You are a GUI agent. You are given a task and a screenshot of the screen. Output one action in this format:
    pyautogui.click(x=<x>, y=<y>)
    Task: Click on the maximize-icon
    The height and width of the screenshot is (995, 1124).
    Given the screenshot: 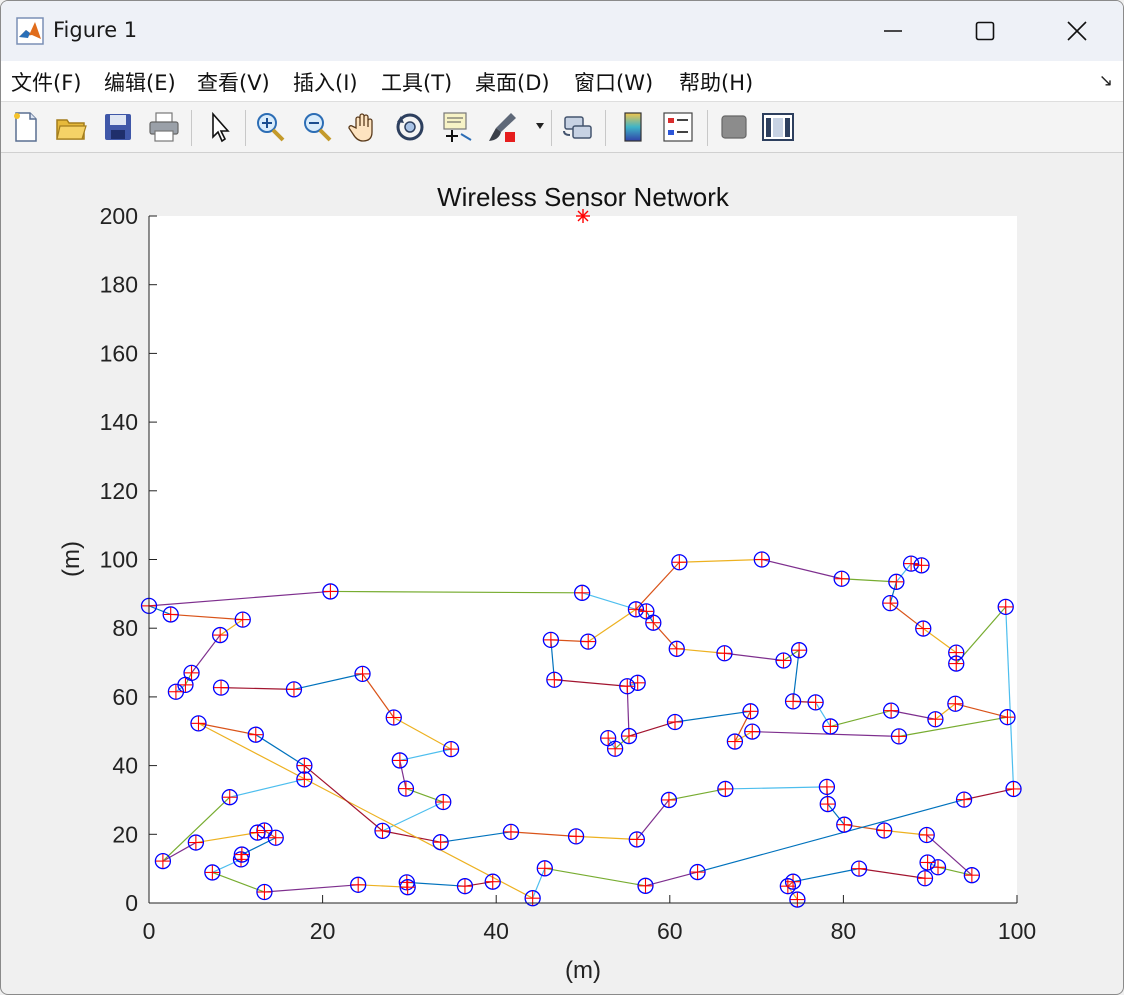 What is the action you would take?
    pyautogui.click(x=985, y=31)
    